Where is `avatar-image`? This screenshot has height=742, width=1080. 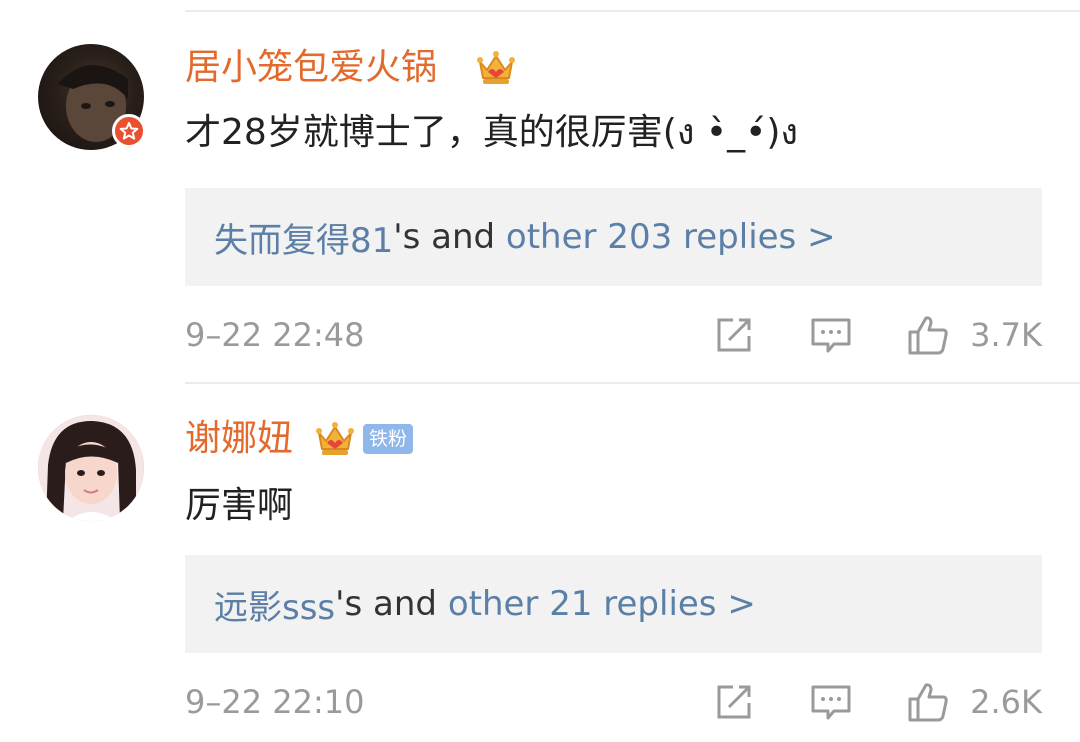 avatar-image is located at coordinates (91, 468).